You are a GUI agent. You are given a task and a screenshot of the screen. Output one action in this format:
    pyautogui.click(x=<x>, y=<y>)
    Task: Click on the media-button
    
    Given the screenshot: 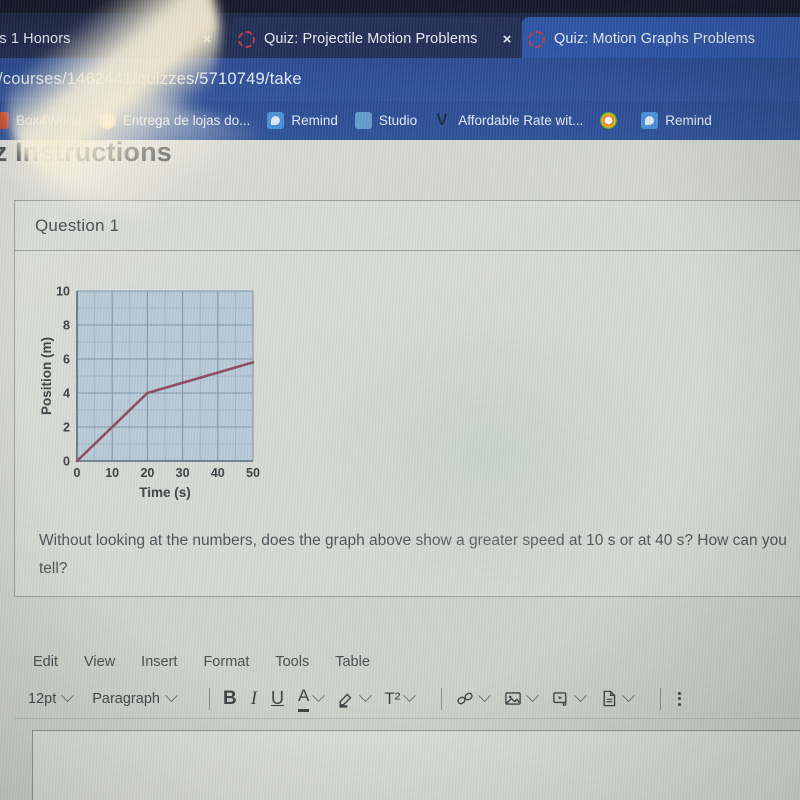 What is the action you would take?
    pyautogui.click(x=569, y=698)
    